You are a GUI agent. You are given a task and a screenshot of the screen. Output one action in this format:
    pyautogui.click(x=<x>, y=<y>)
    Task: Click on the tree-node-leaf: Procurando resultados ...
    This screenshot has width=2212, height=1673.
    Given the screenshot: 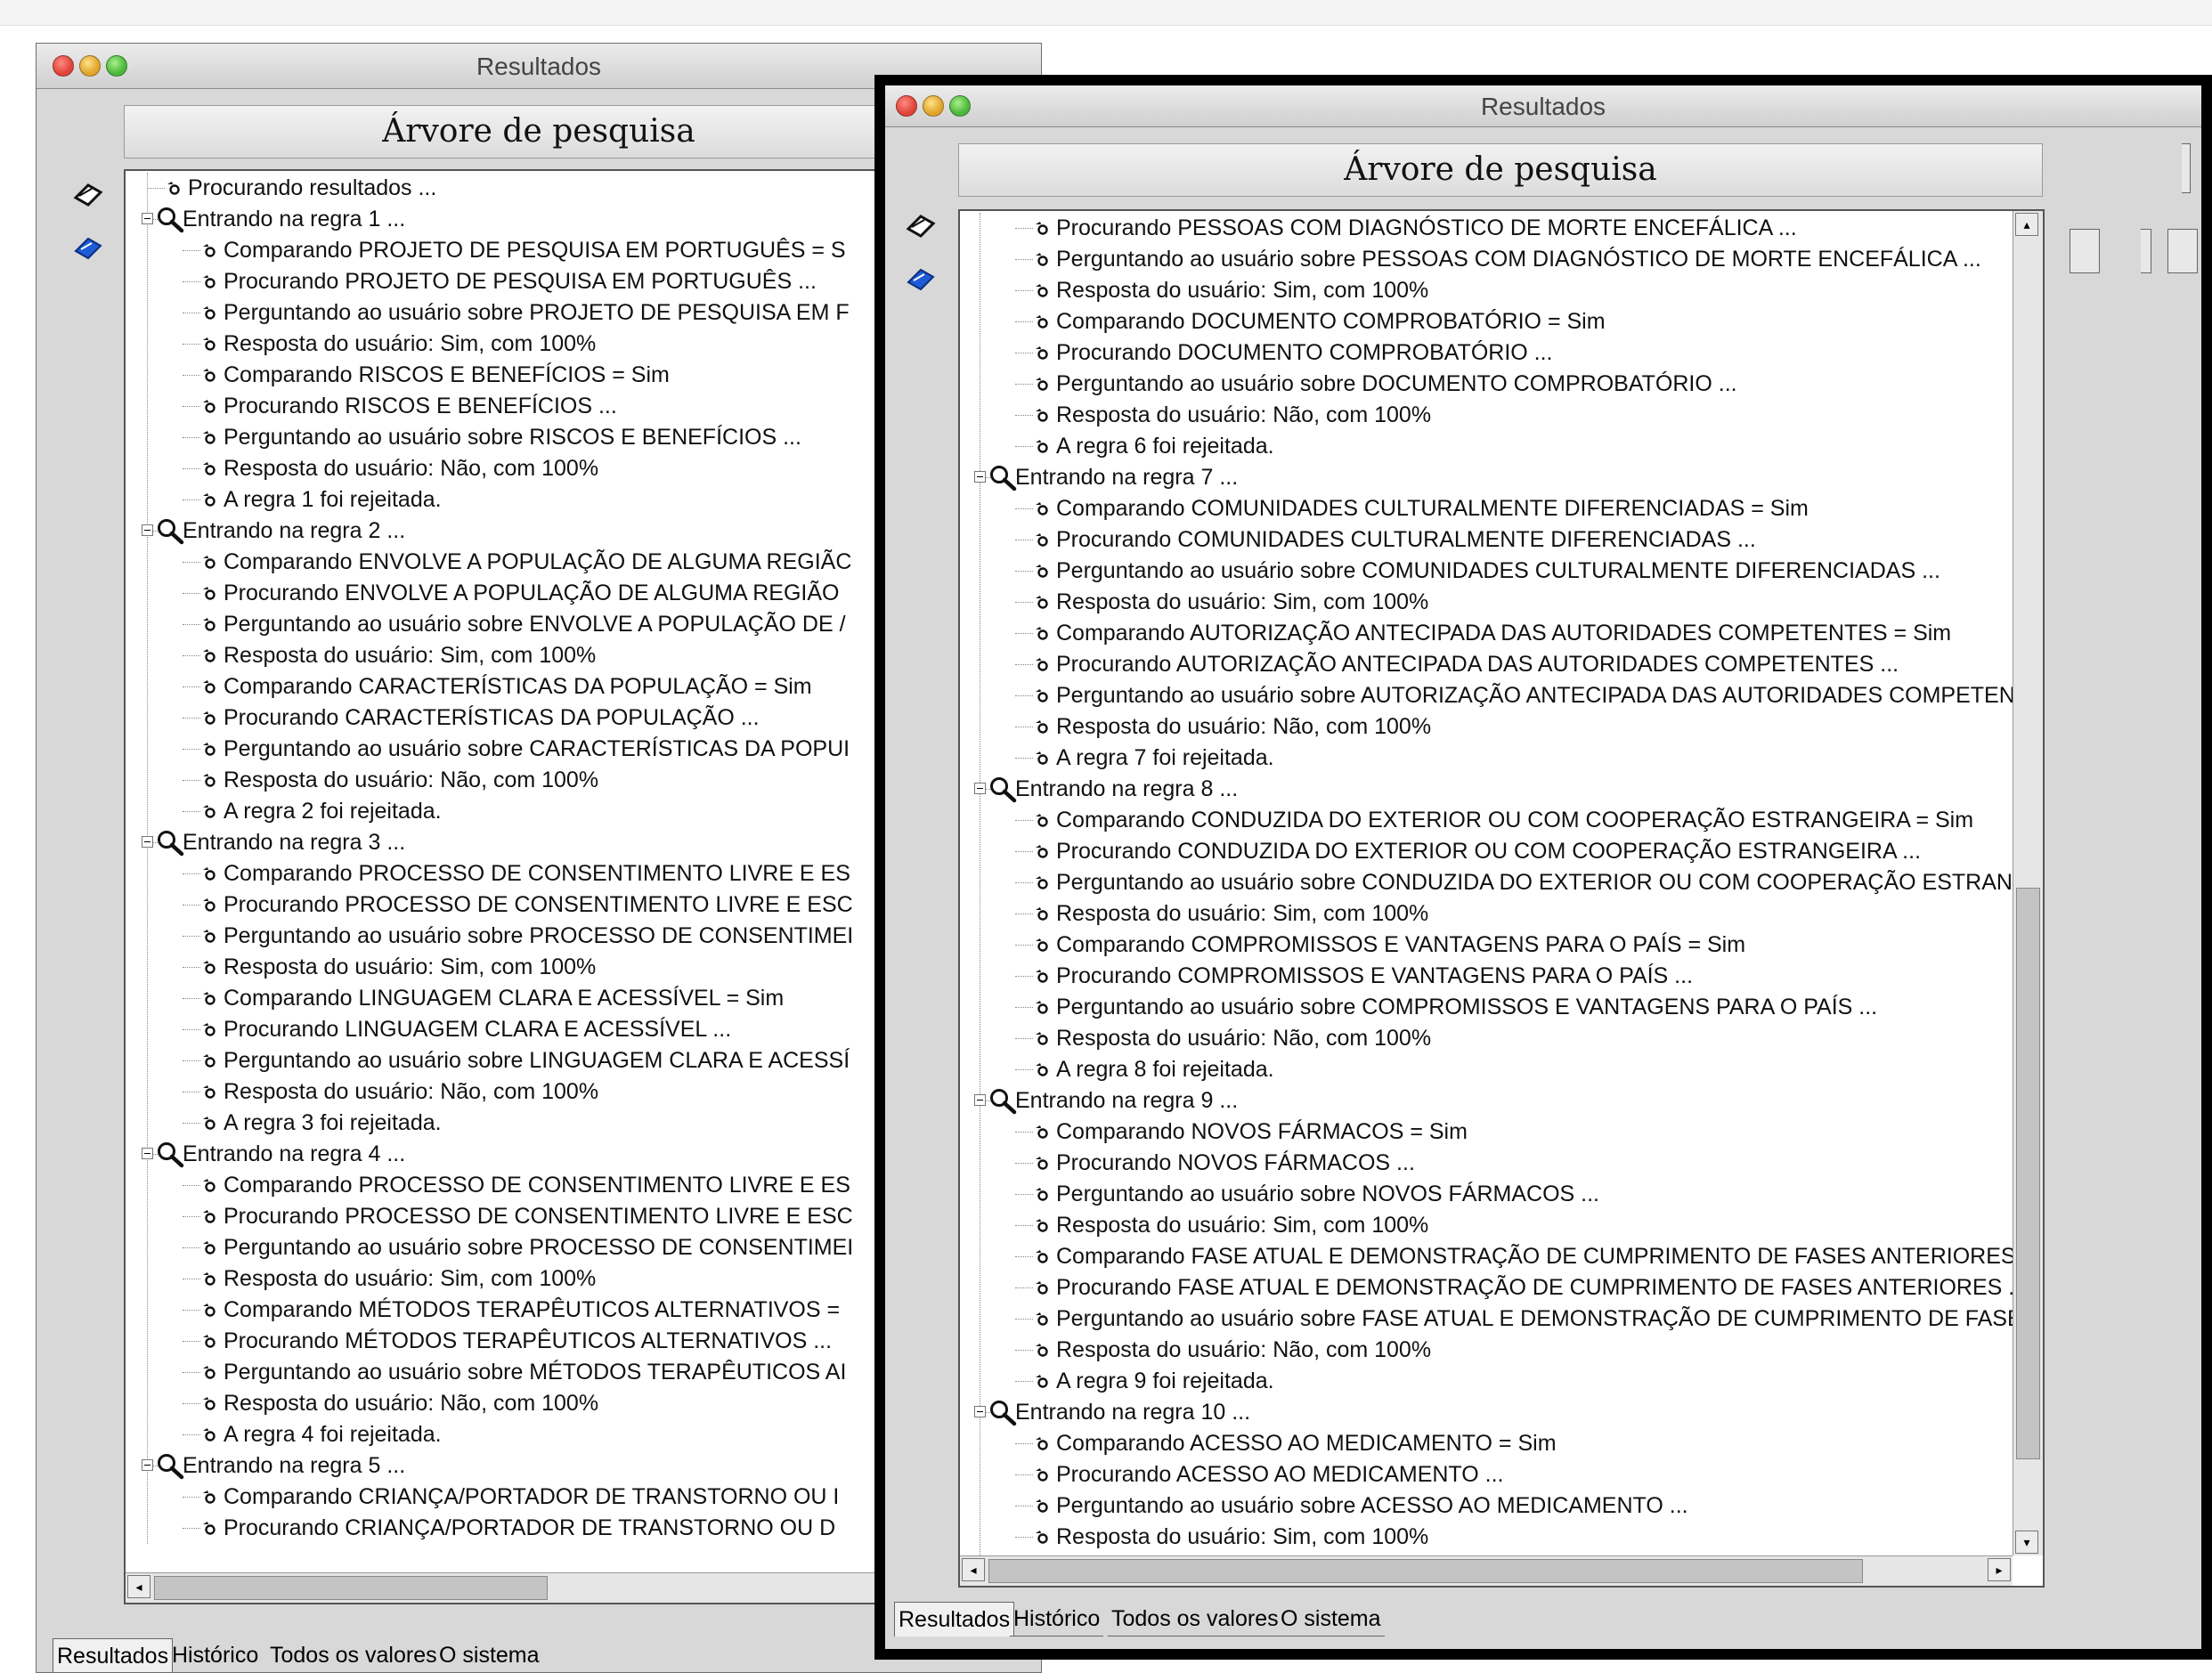 What is the action you would take?
    pyautogui.click(x=523, y=188)
    